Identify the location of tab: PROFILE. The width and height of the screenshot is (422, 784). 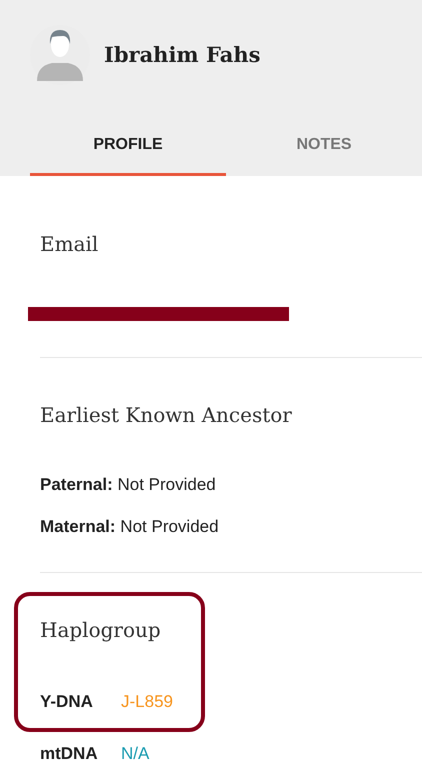
(128, 147).